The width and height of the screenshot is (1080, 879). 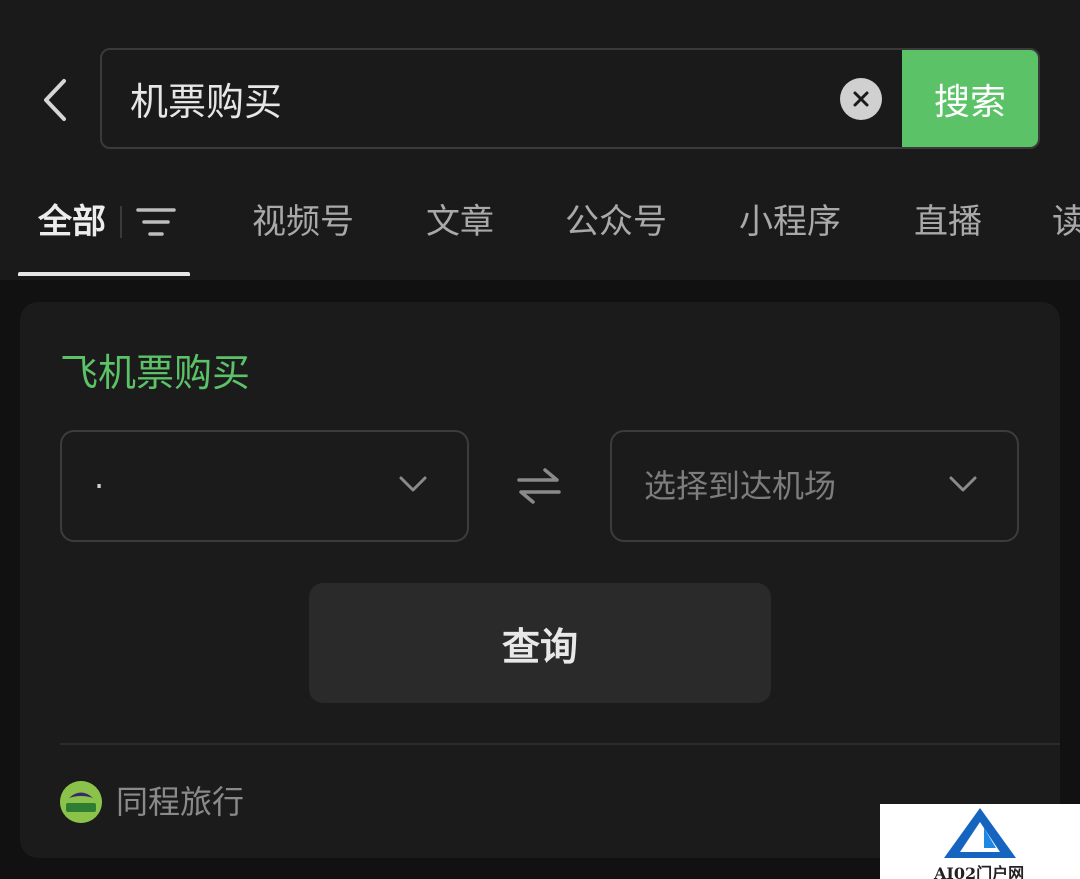 What do you see at coordinates (121, 222) in the screenshot?
I see `tab-divider` at bounding box center [121, 222].